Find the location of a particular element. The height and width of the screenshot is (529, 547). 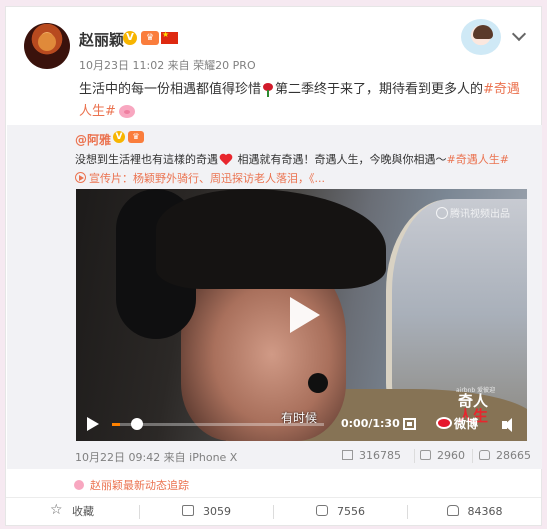

comment-count-value: 2960 is located at coordinates (451, 455).